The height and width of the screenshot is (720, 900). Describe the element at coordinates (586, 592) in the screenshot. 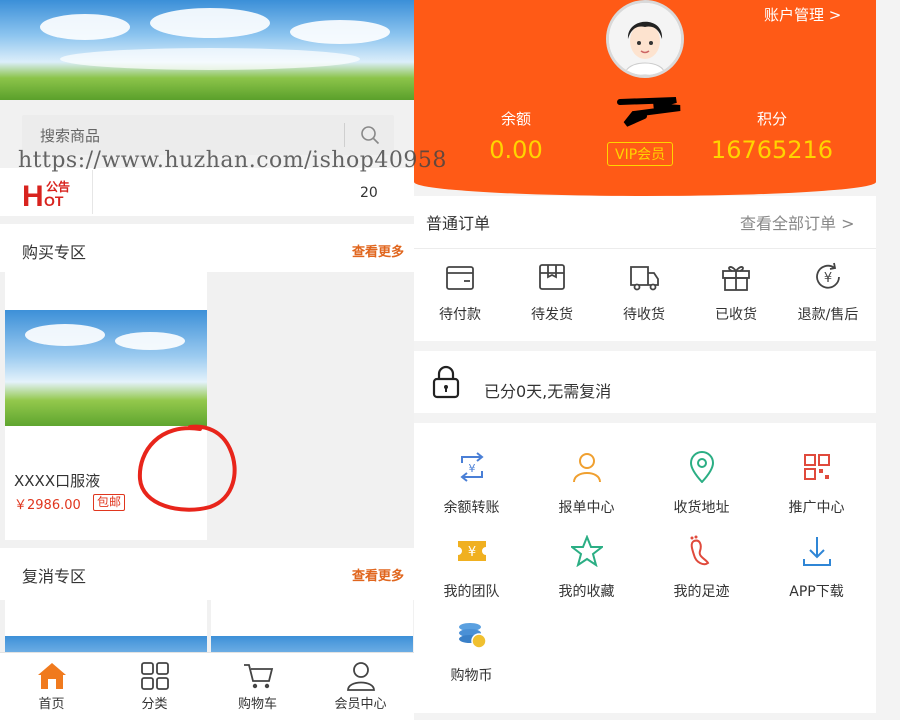

I see `menu-label: 我的收藏` at that location.